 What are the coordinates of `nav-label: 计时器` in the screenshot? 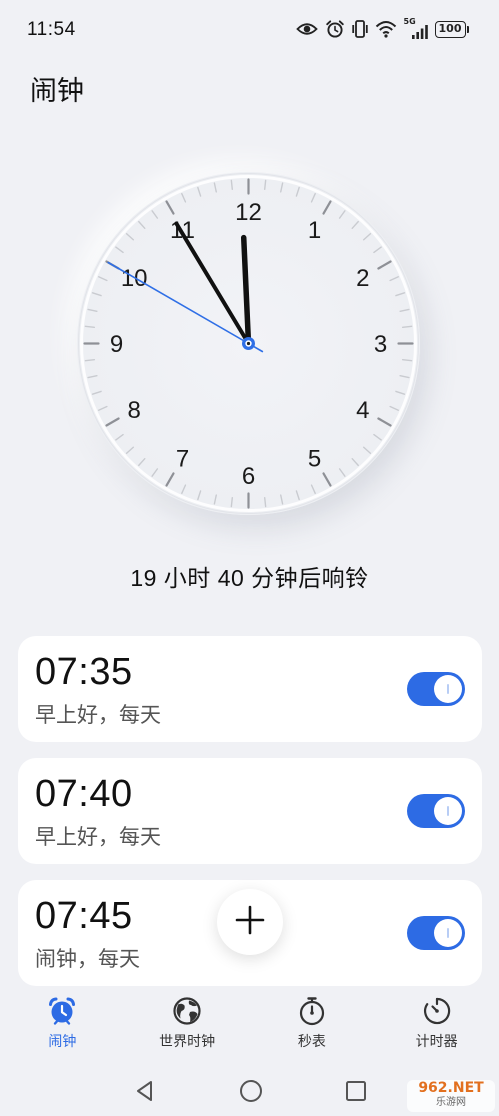 It's located at (436, 1041).